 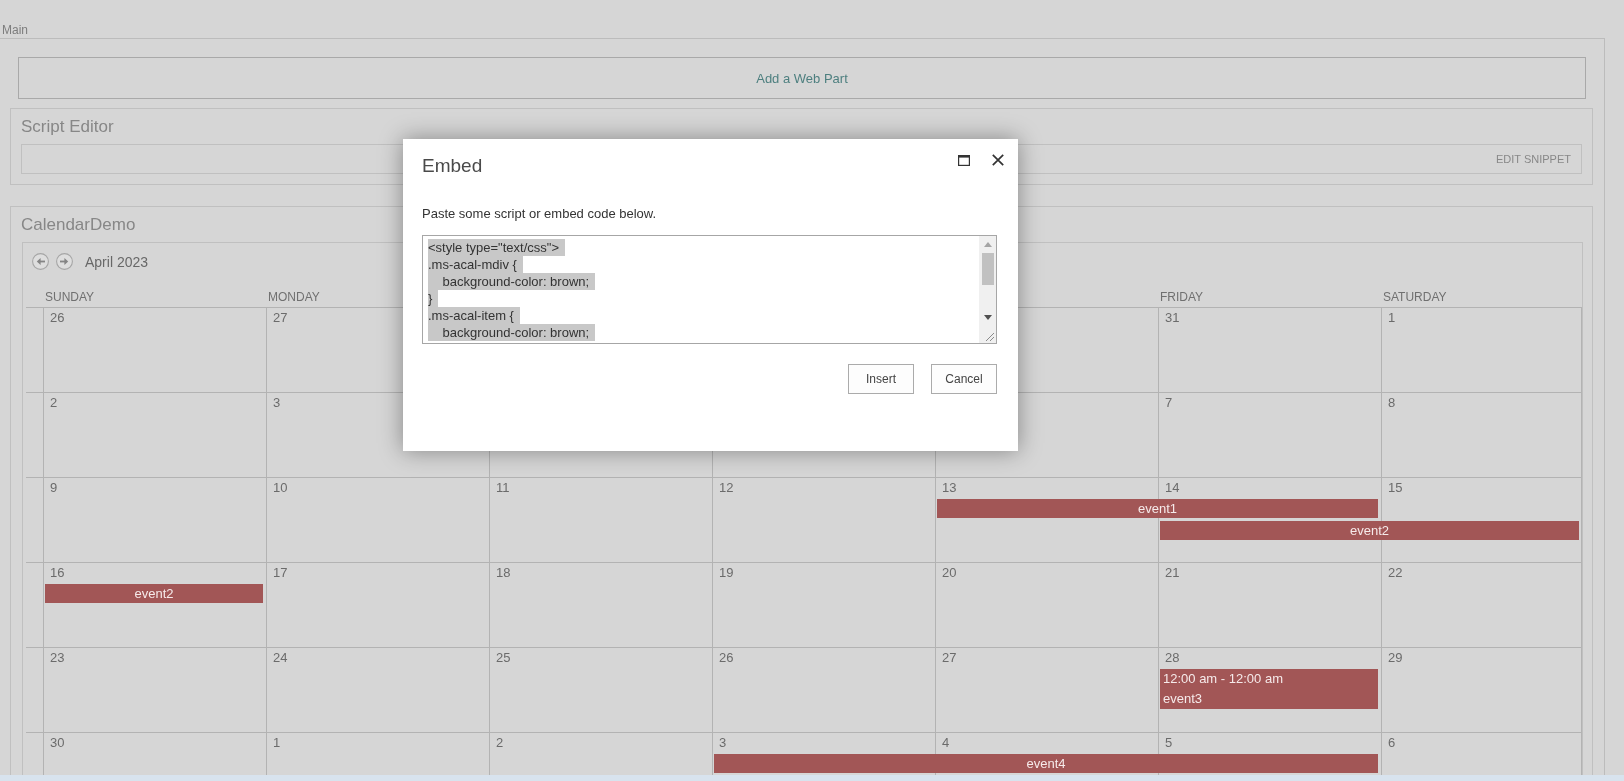 I want to click on day-number: 18, so click(x=503, y=573).